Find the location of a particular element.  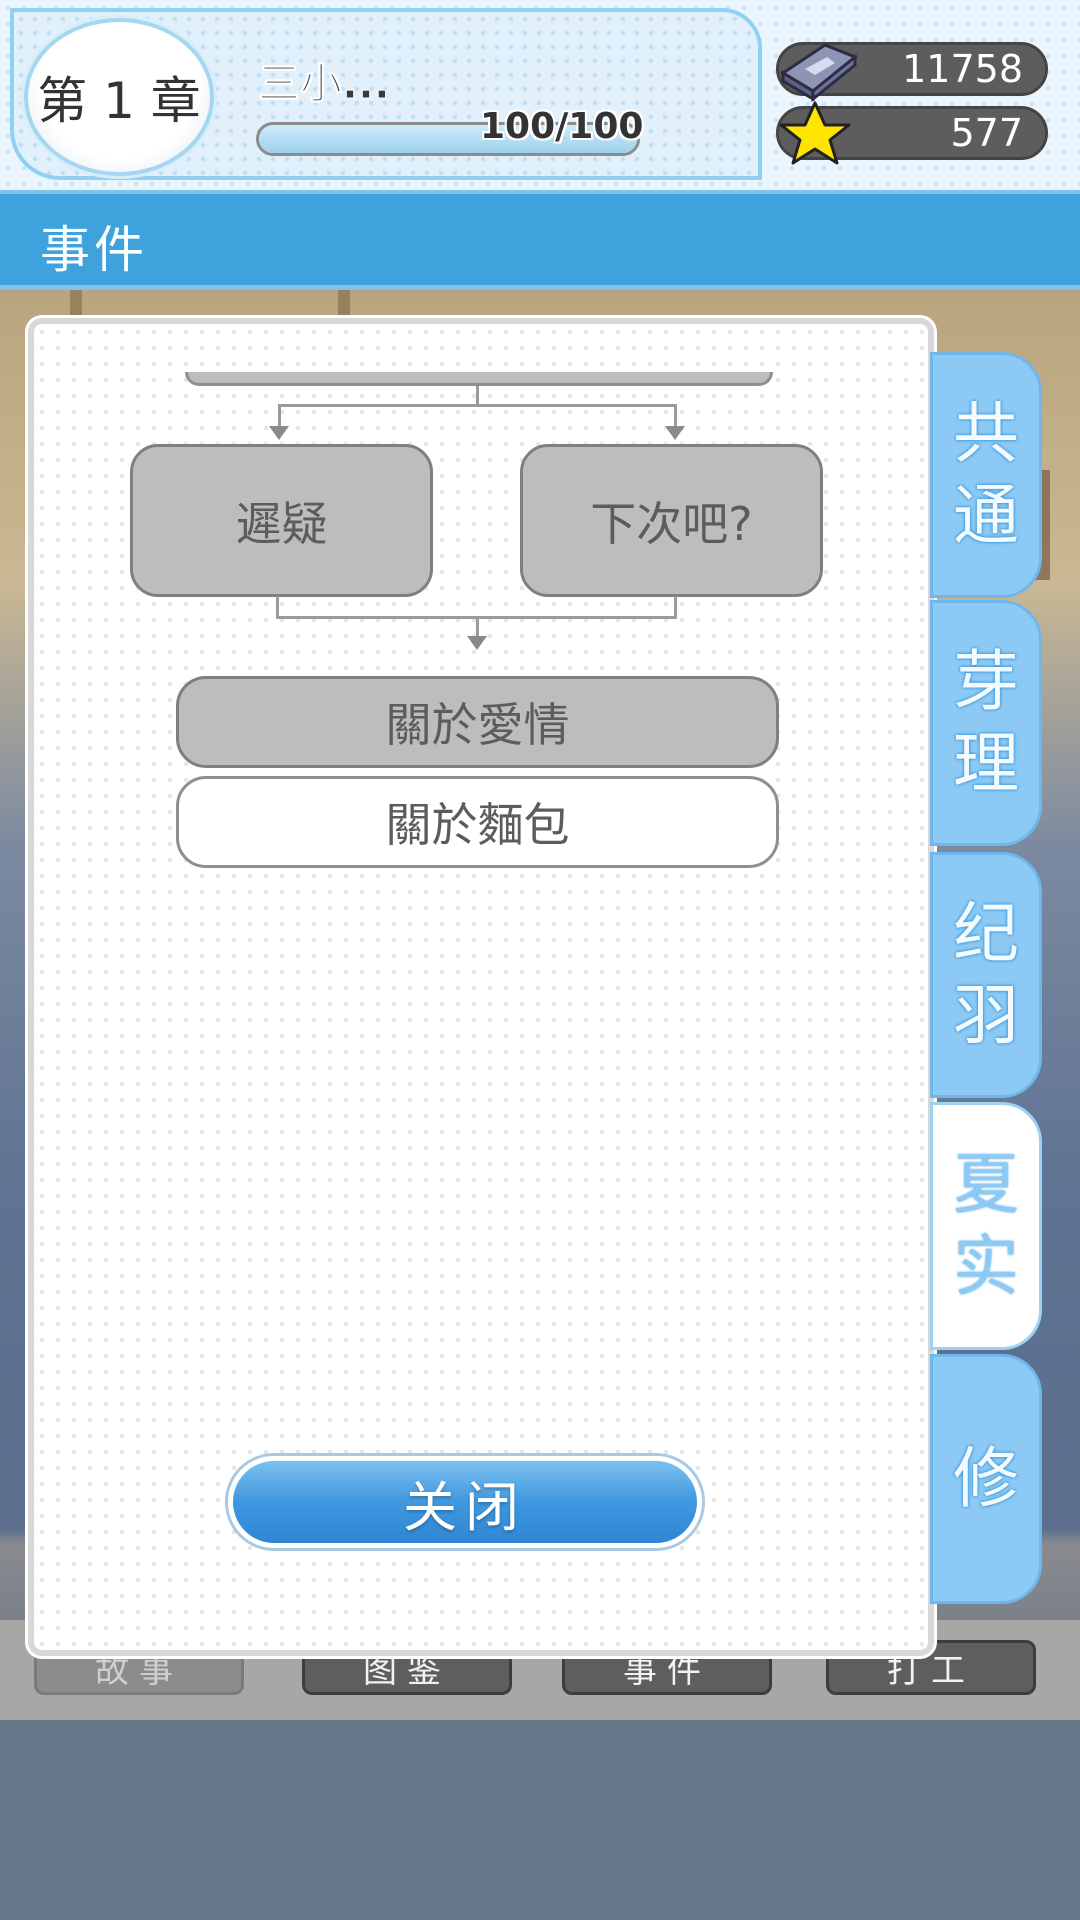

tab-osamu: 修 is located at coordinates (986, 1479).